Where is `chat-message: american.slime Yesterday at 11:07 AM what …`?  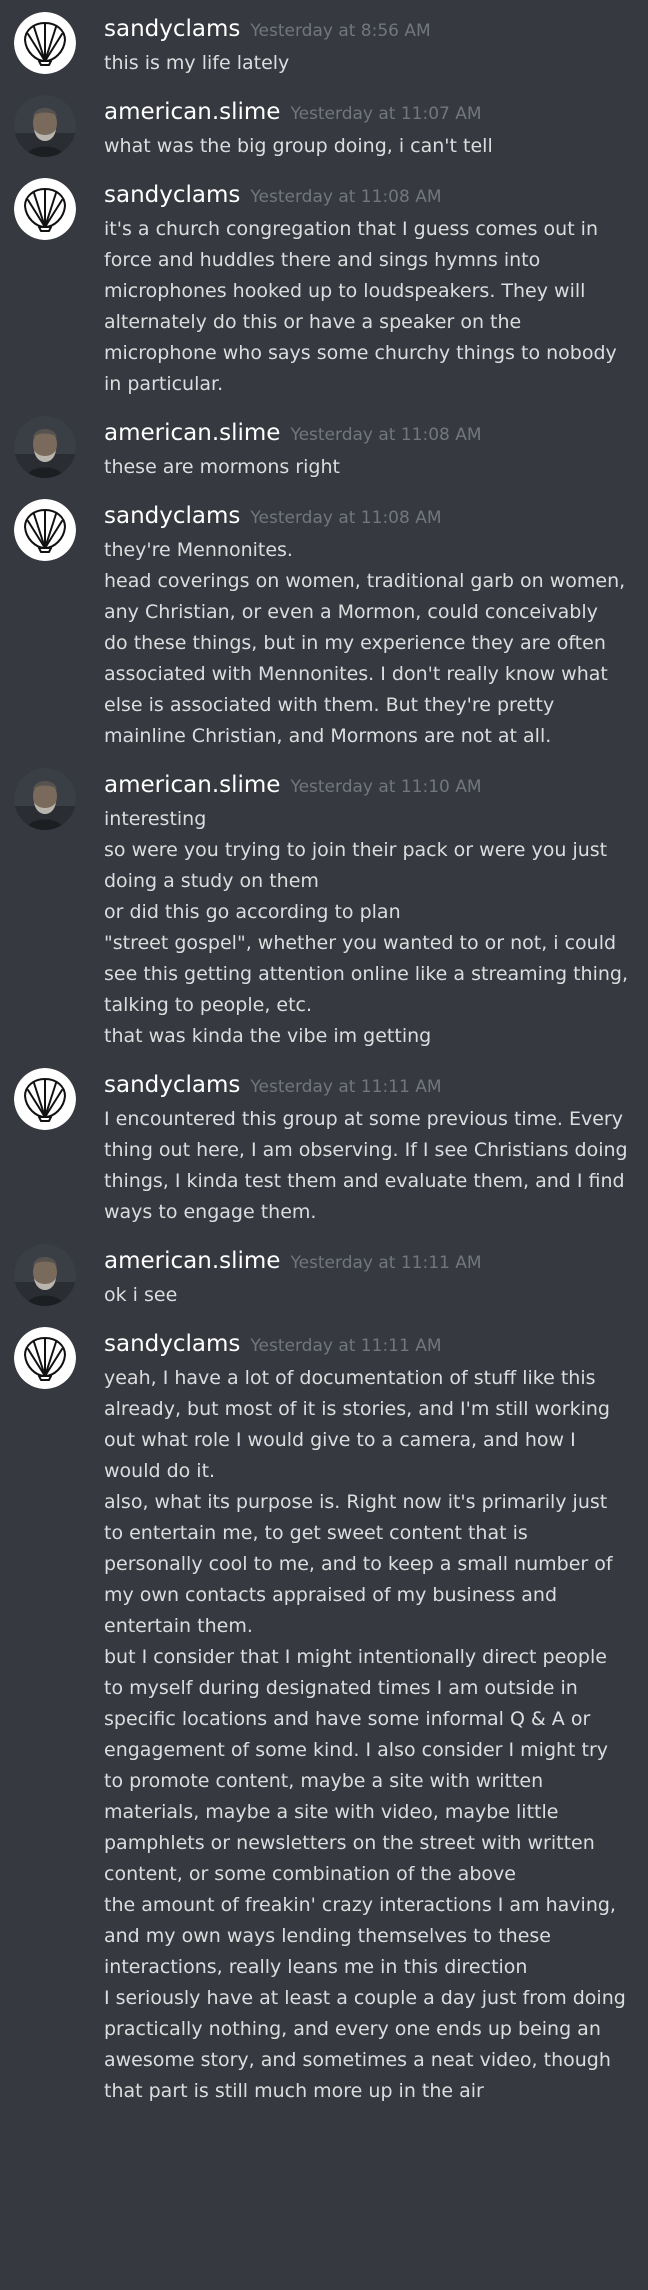 chat-message: american.slime Yesterday at 11:07 AM what … is located at coordinates (324, 128).